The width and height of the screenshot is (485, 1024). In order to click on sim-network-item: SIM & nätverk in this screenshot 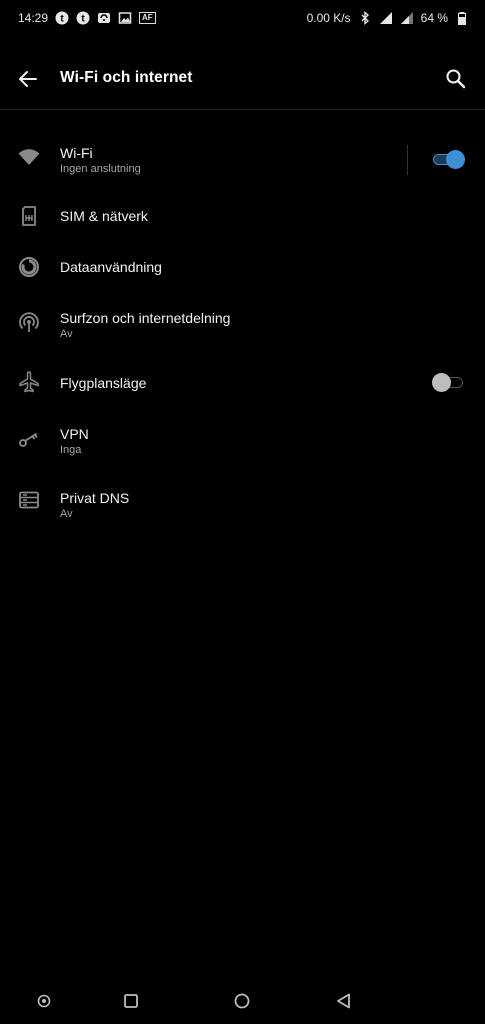, I will do `click(242, 216)`.